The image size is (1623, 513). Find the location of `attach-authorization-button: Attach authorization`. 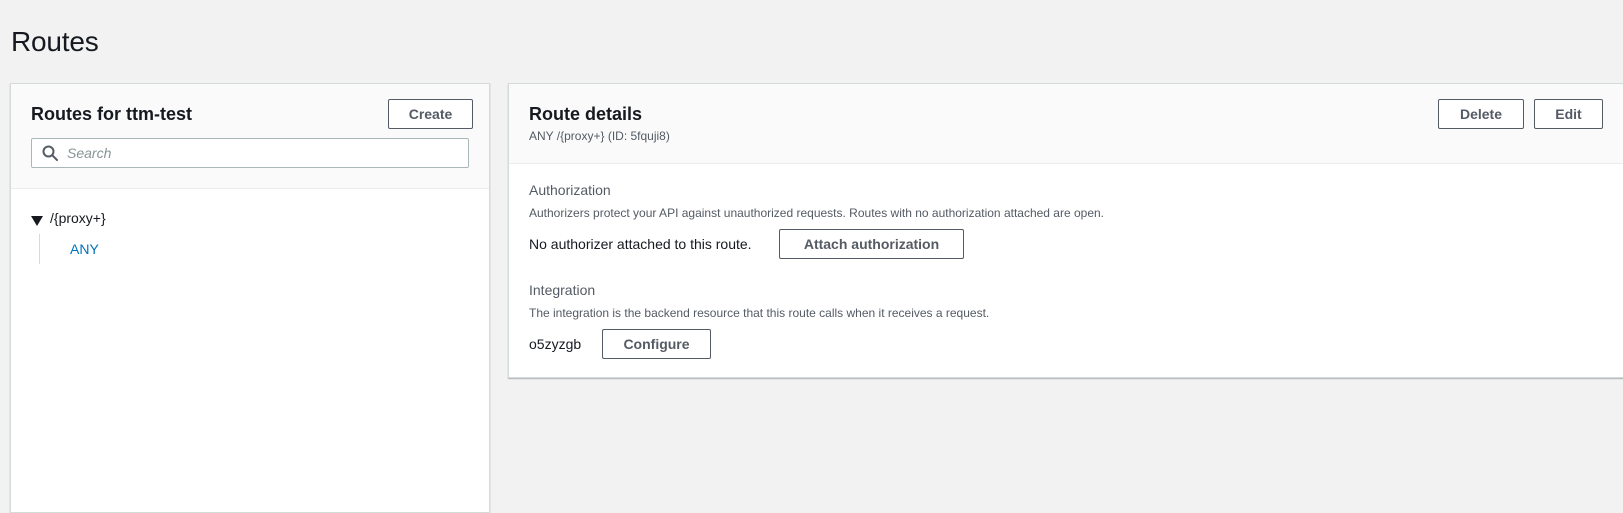

attach-authorization-button: Attach authorization is located at coordinates (871, 244).